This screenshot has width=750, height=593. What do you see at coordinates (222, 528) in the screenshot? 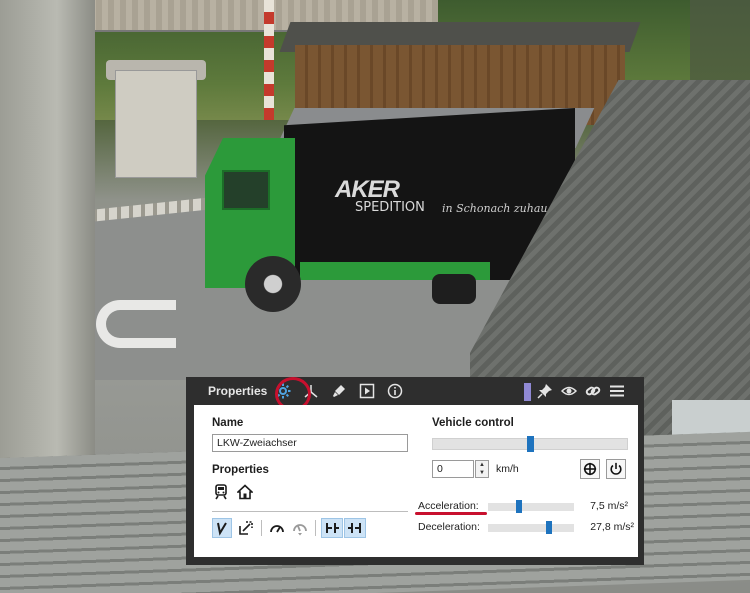
I see `cursor-icon` at bounding box center [222, 528].